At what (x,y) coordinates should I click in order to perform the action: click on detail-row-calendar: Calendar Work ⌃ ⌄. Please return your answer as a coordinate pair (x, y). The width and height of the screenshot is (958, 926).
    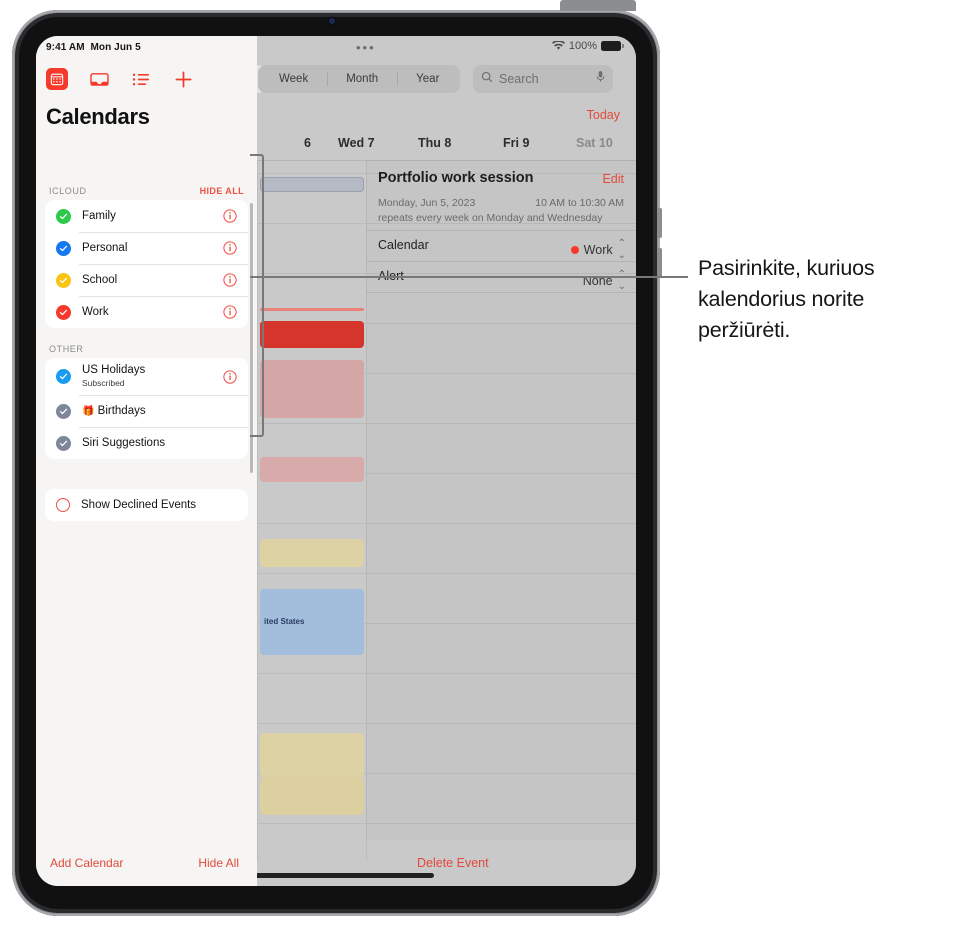
    Looking at the image, I should click on (501, 246).